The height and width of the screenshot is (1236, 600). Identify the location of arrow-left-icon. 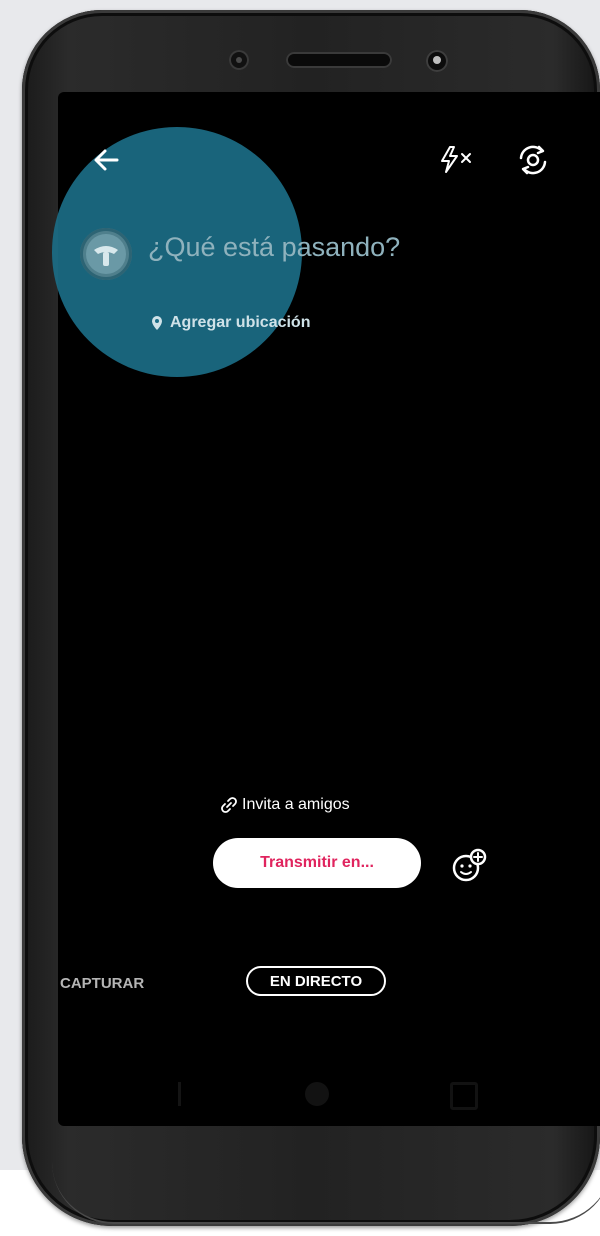
(106, 160).